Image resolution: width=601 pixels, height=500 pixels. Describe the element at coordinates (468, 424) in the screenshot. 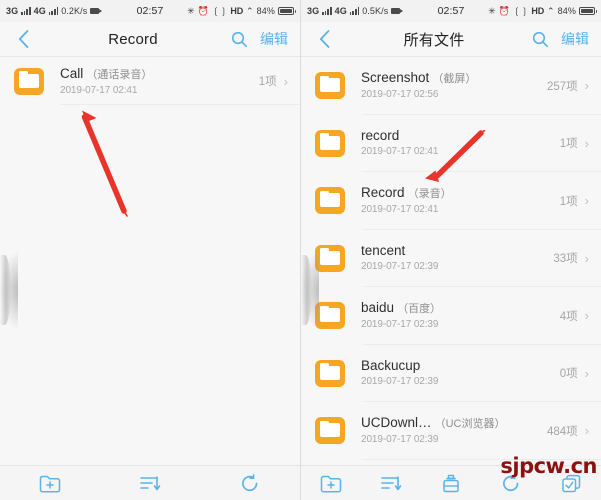

I see `list-item-name-cn: （UC浏览器）` at that location.